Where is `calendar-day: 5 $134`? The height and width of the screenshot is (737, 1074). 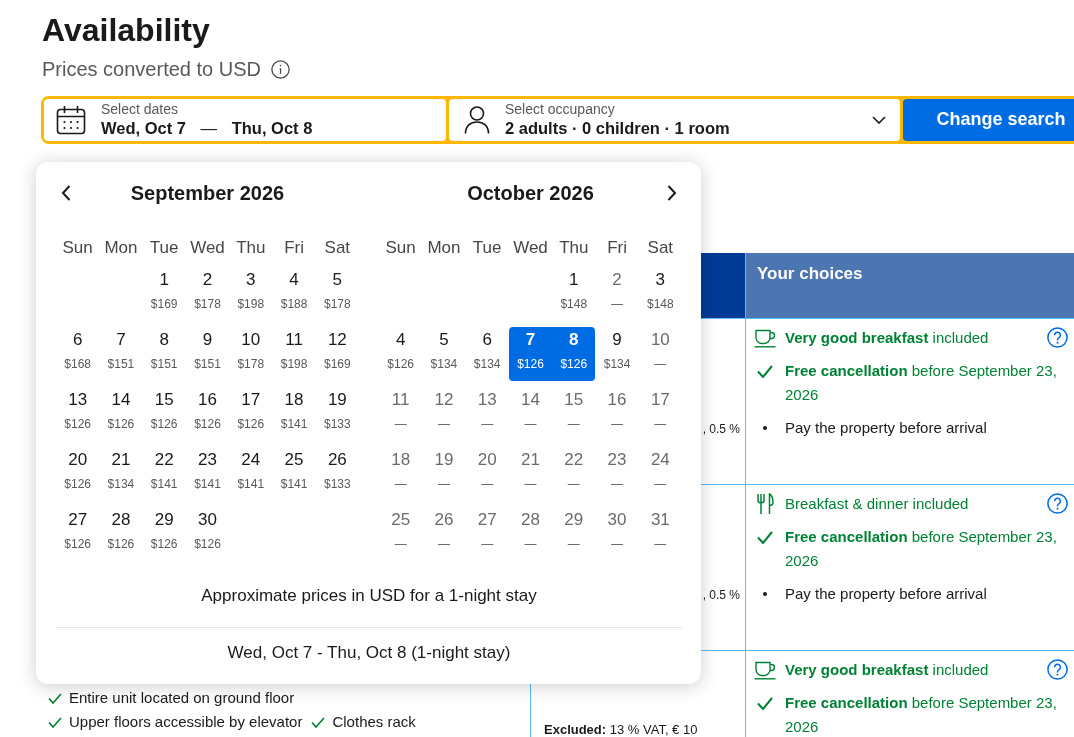
calendar-day: 5 $134 is located at coordinates (444, 354).